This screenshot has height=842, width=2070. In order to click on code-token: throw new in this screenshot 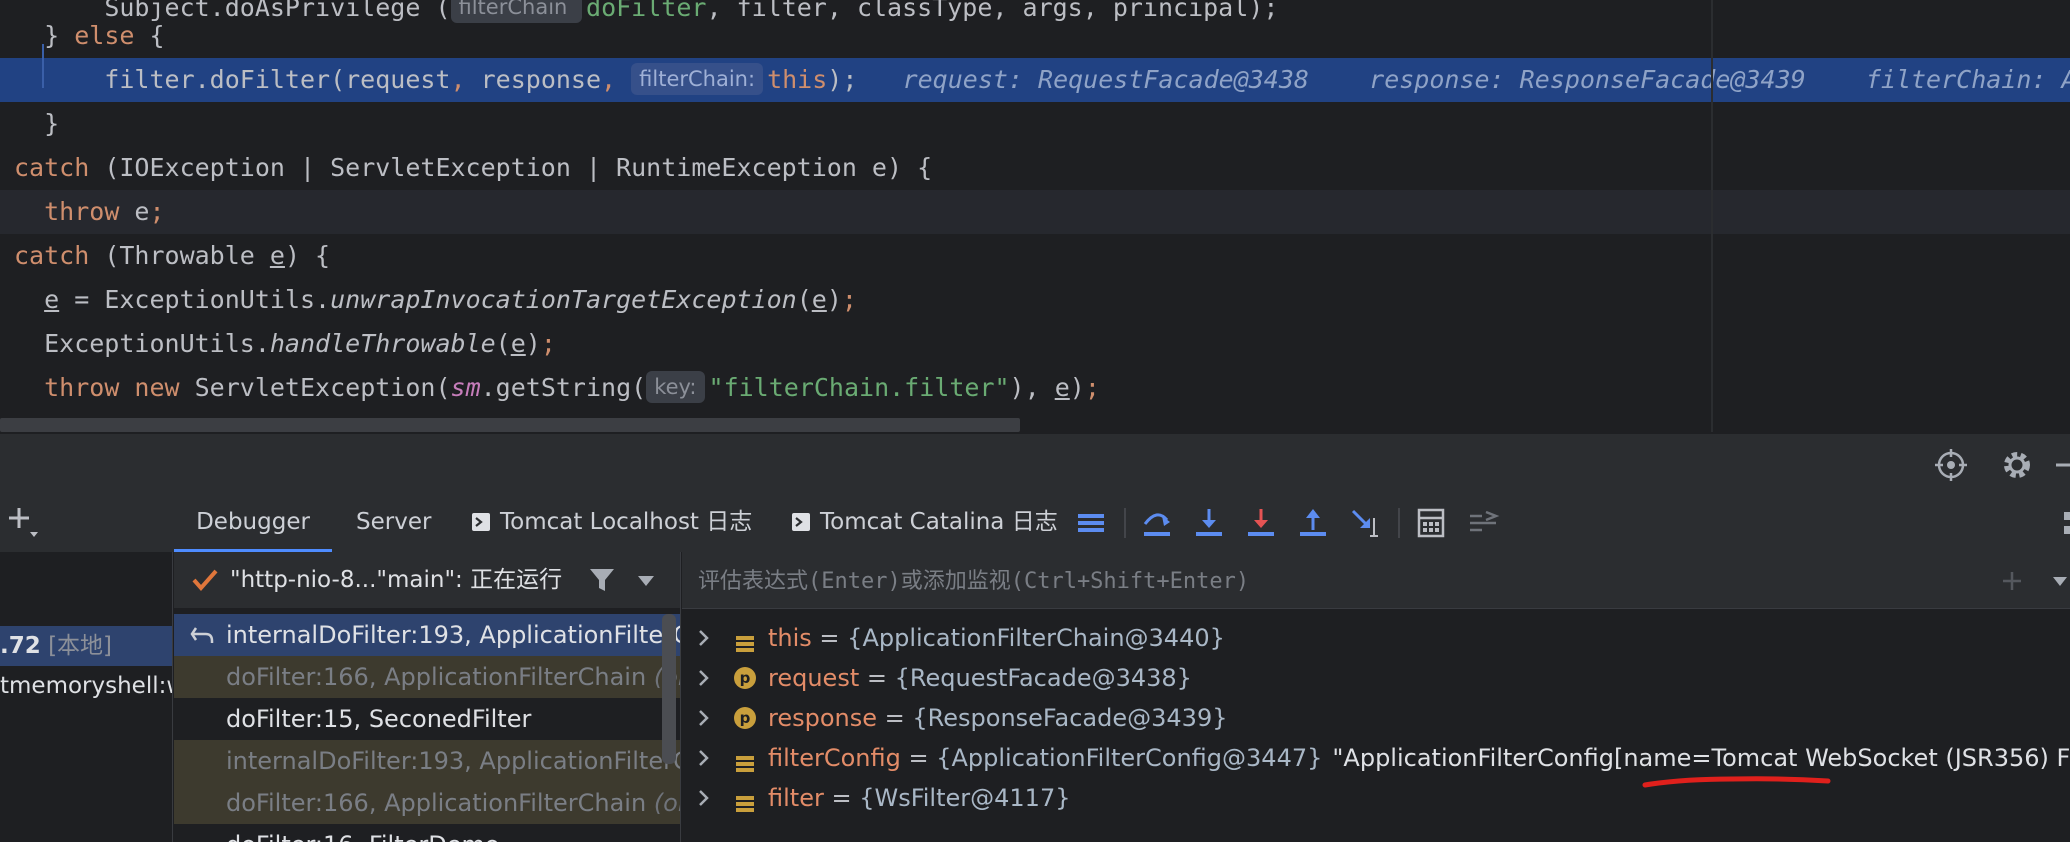, I will do `click(112, 387)`.